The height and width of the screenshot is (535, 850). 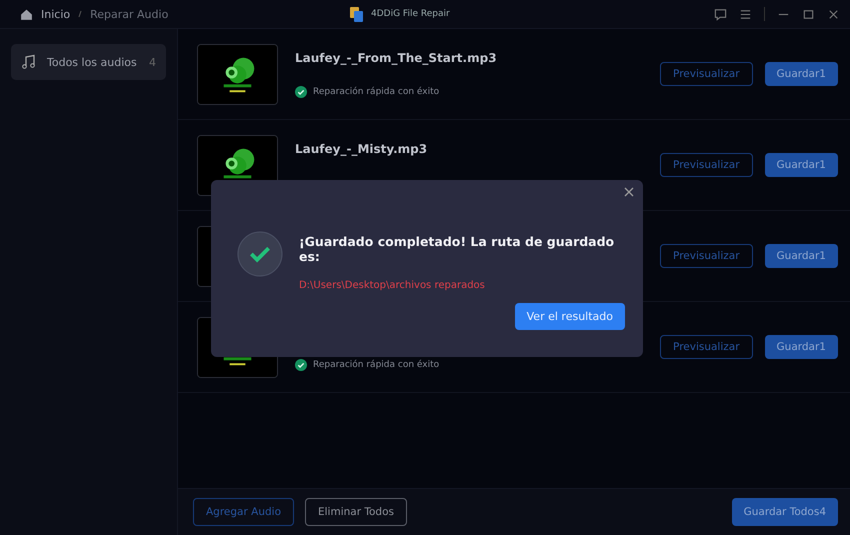 What do you see at coordinates (243, 512) in the screenshot?
I see `add-audio-button: Agregar Audio` at bounding box center [243, 512].